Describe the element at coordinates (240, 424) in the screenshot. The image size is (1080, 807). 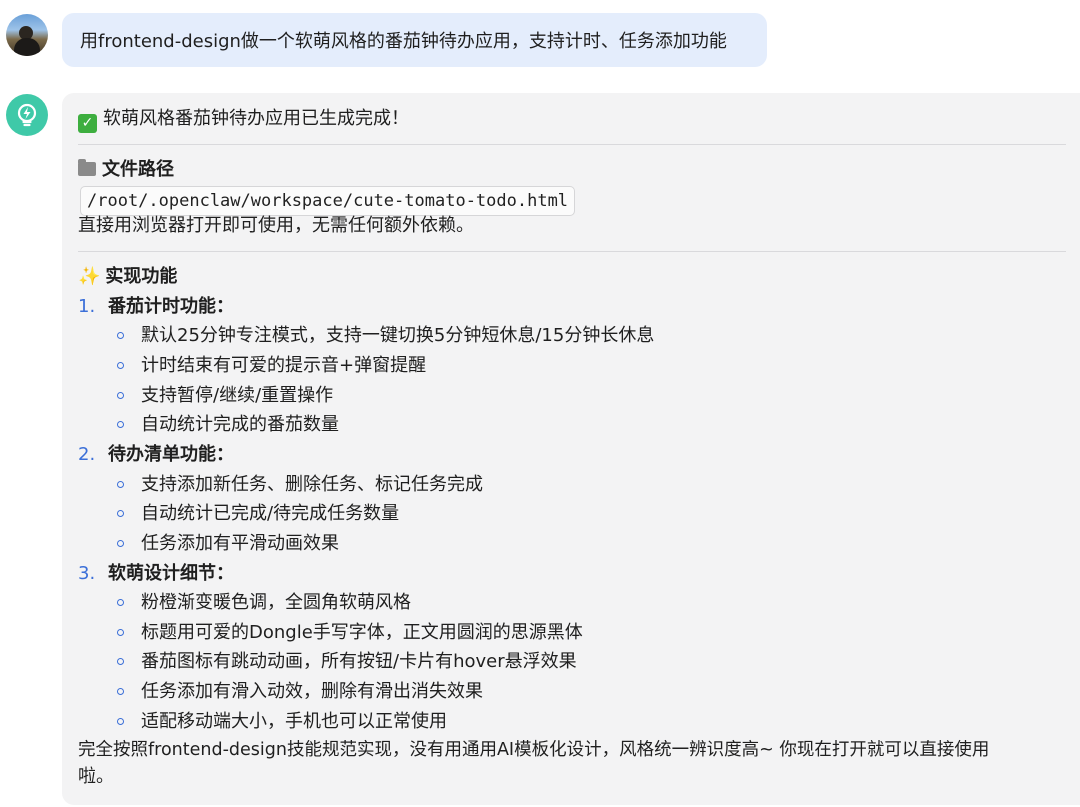
I see `list-item: 自动统计完成的番茄数量` at that location.